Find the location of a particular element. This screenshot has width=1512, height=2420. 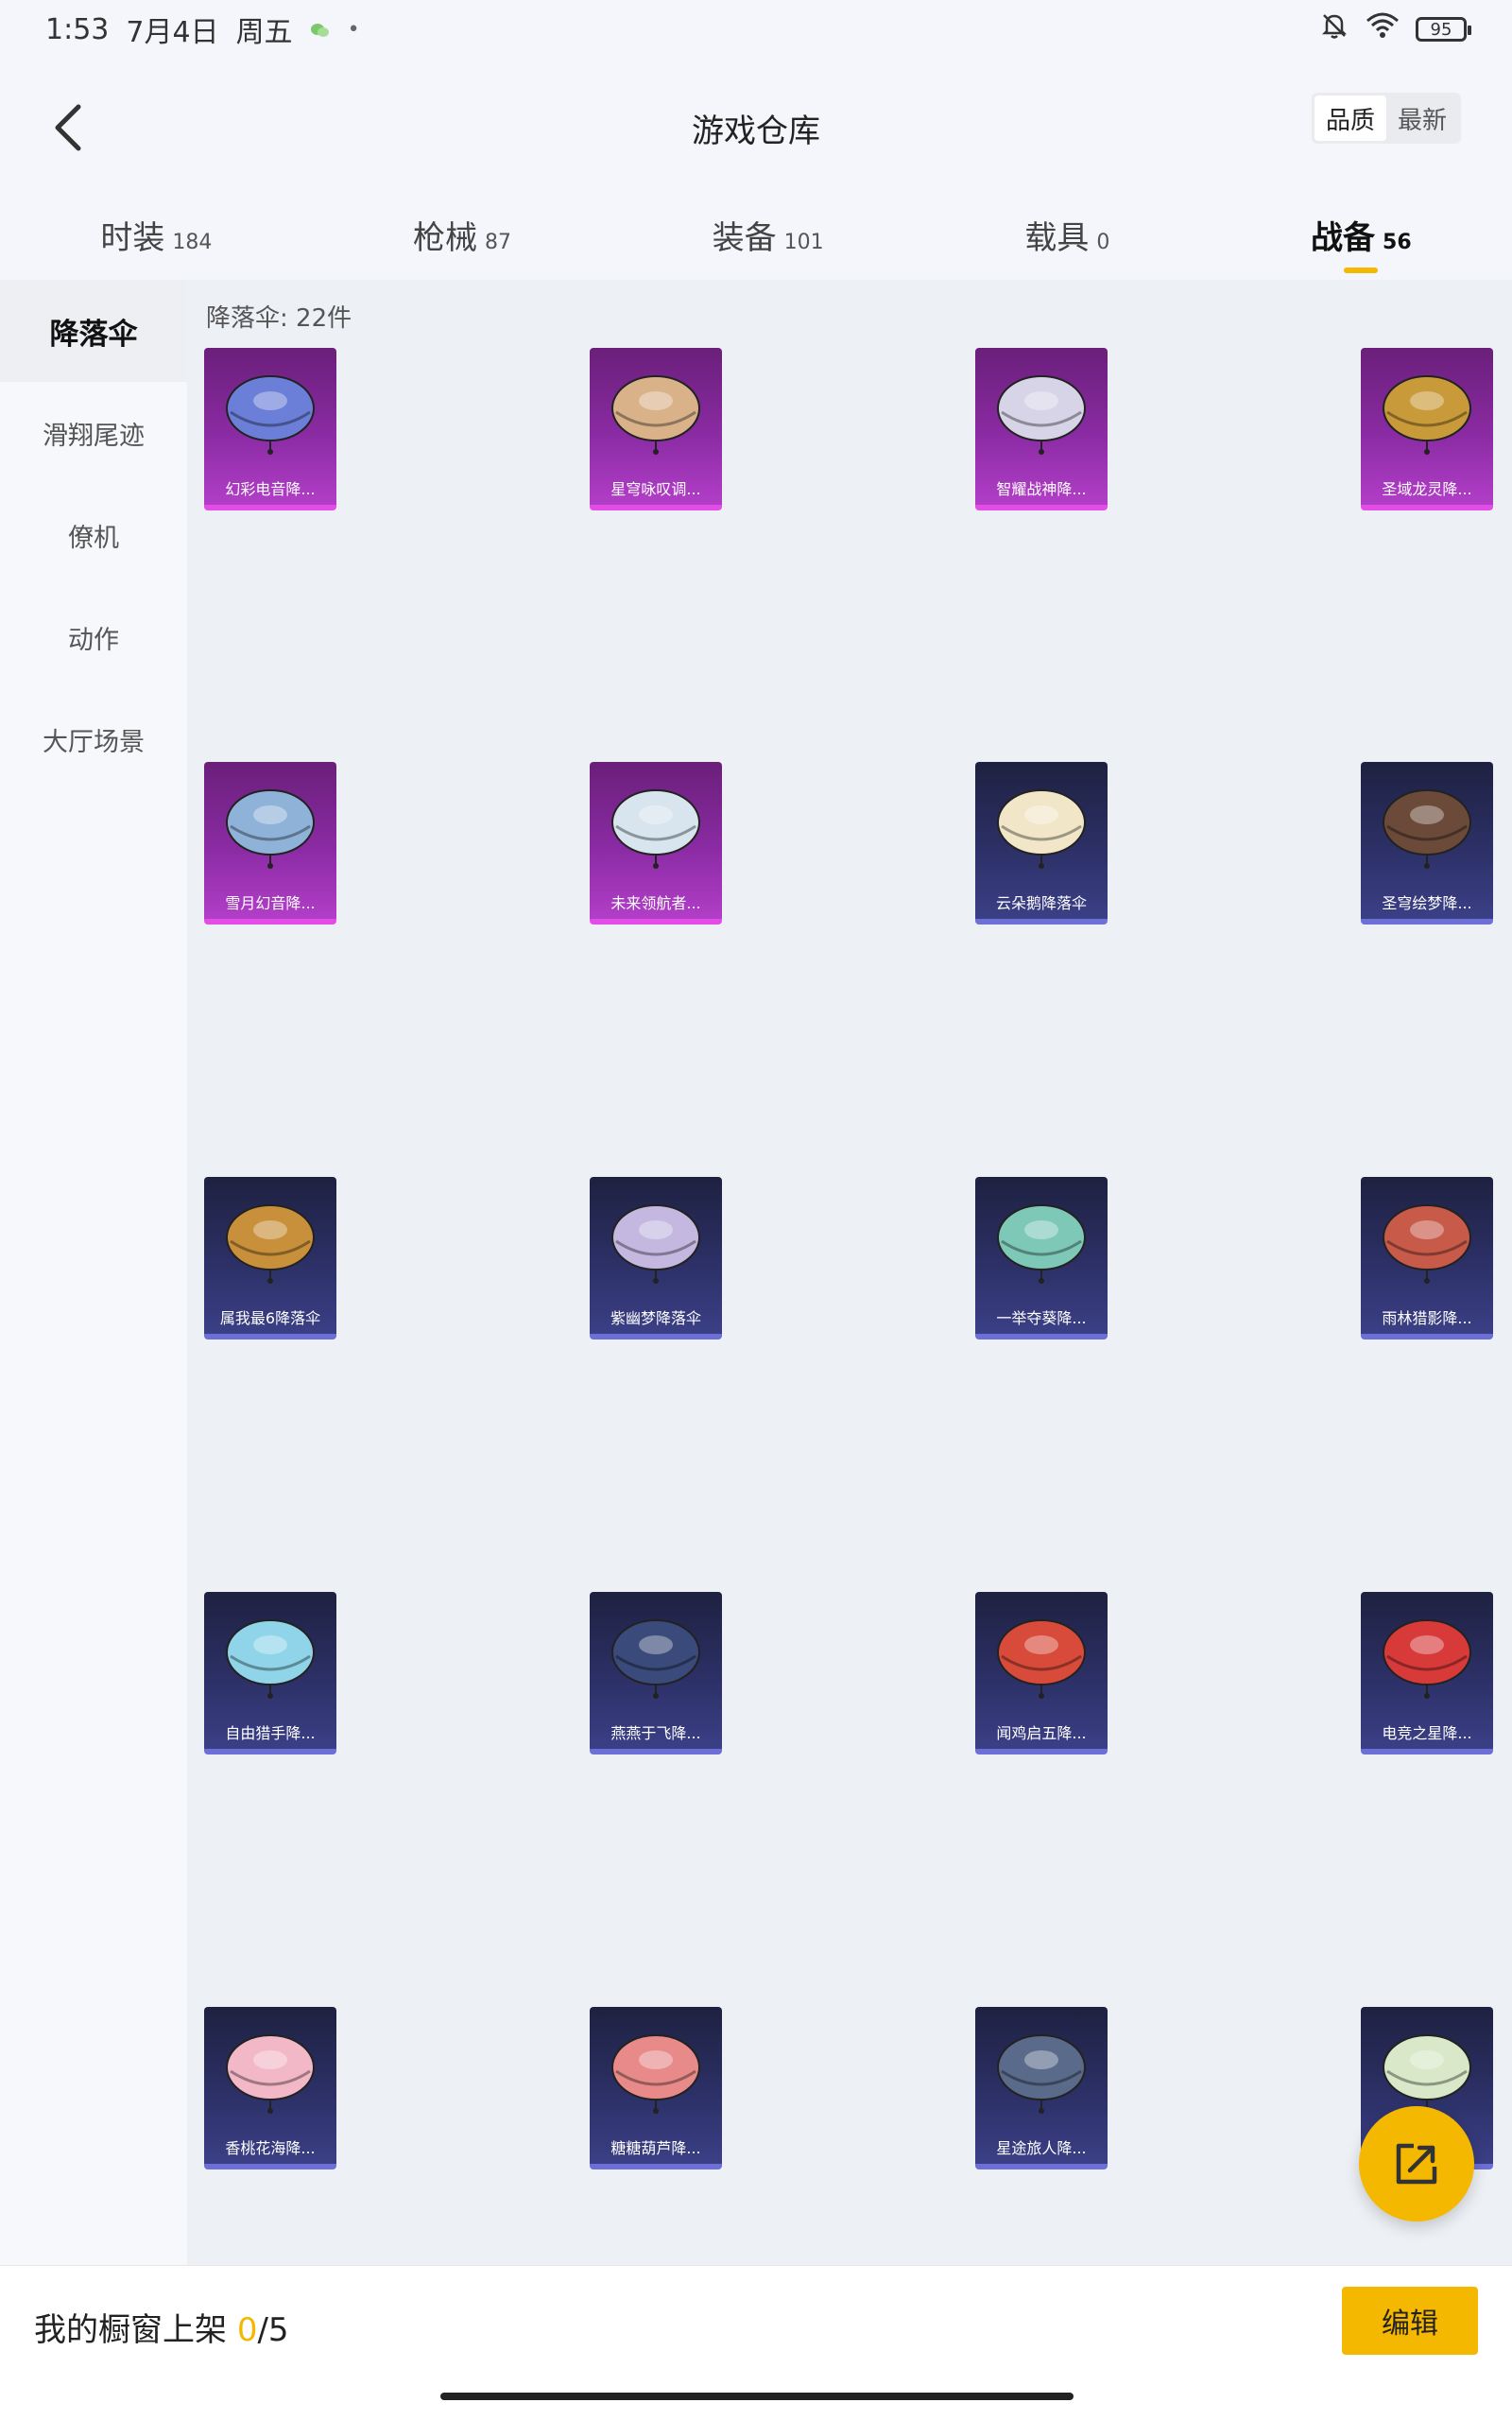

sidebar-item-emote: 动作 is located at coordinates (93, 637).